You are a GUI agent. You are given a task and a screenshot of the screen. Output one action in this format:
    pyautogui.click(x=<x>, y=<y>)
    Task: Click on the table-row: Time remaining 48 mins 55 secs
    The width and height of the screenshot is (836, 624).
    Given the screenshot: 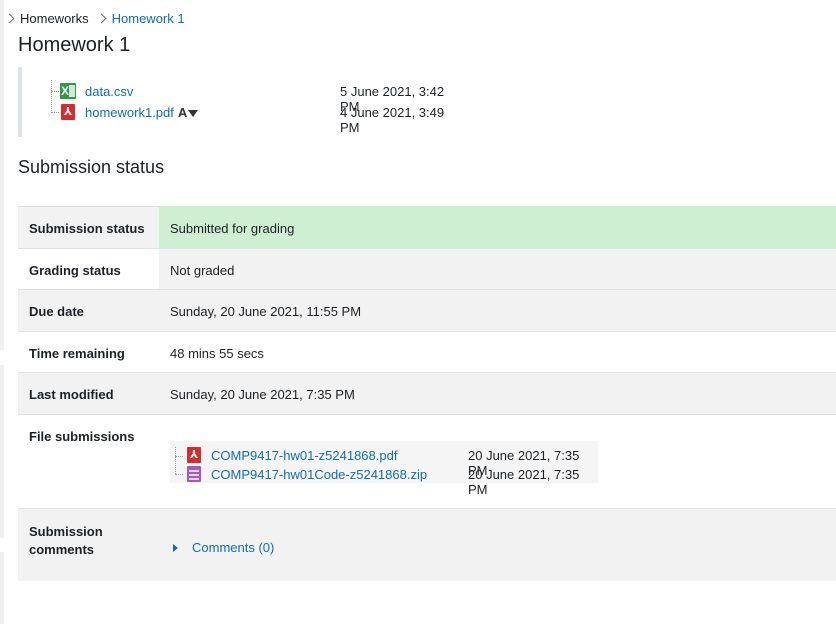 What is the action you would take?
    pyautogui.click(x=427, y=352)
    